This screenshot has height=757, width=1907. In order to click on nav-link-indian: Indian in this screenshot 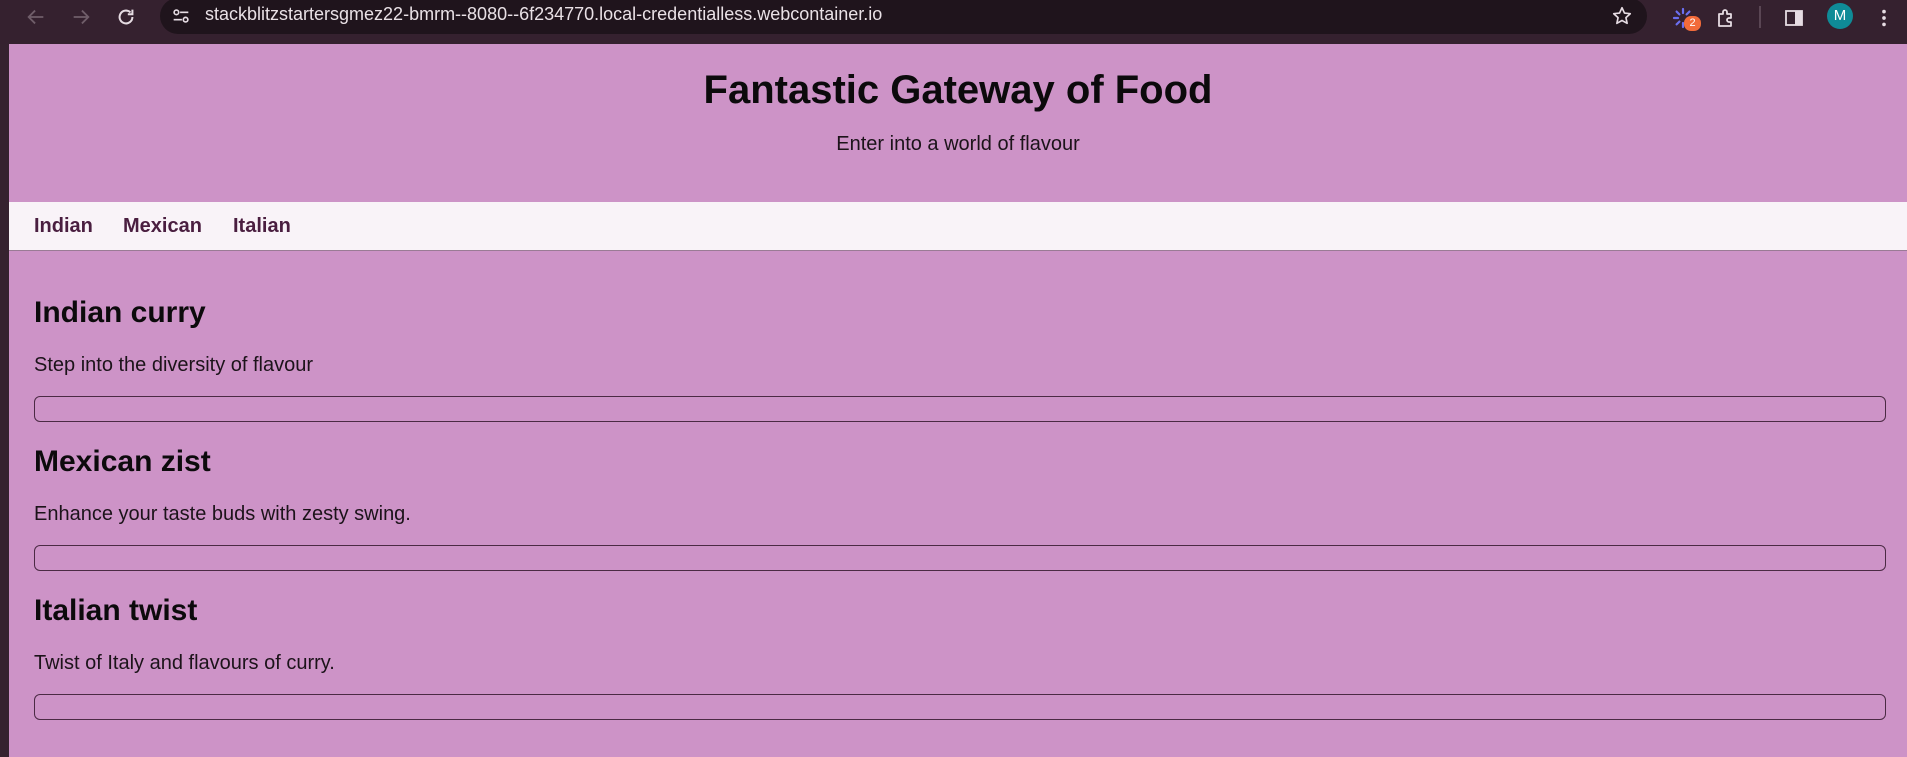, I will do `click(63, 226)`.